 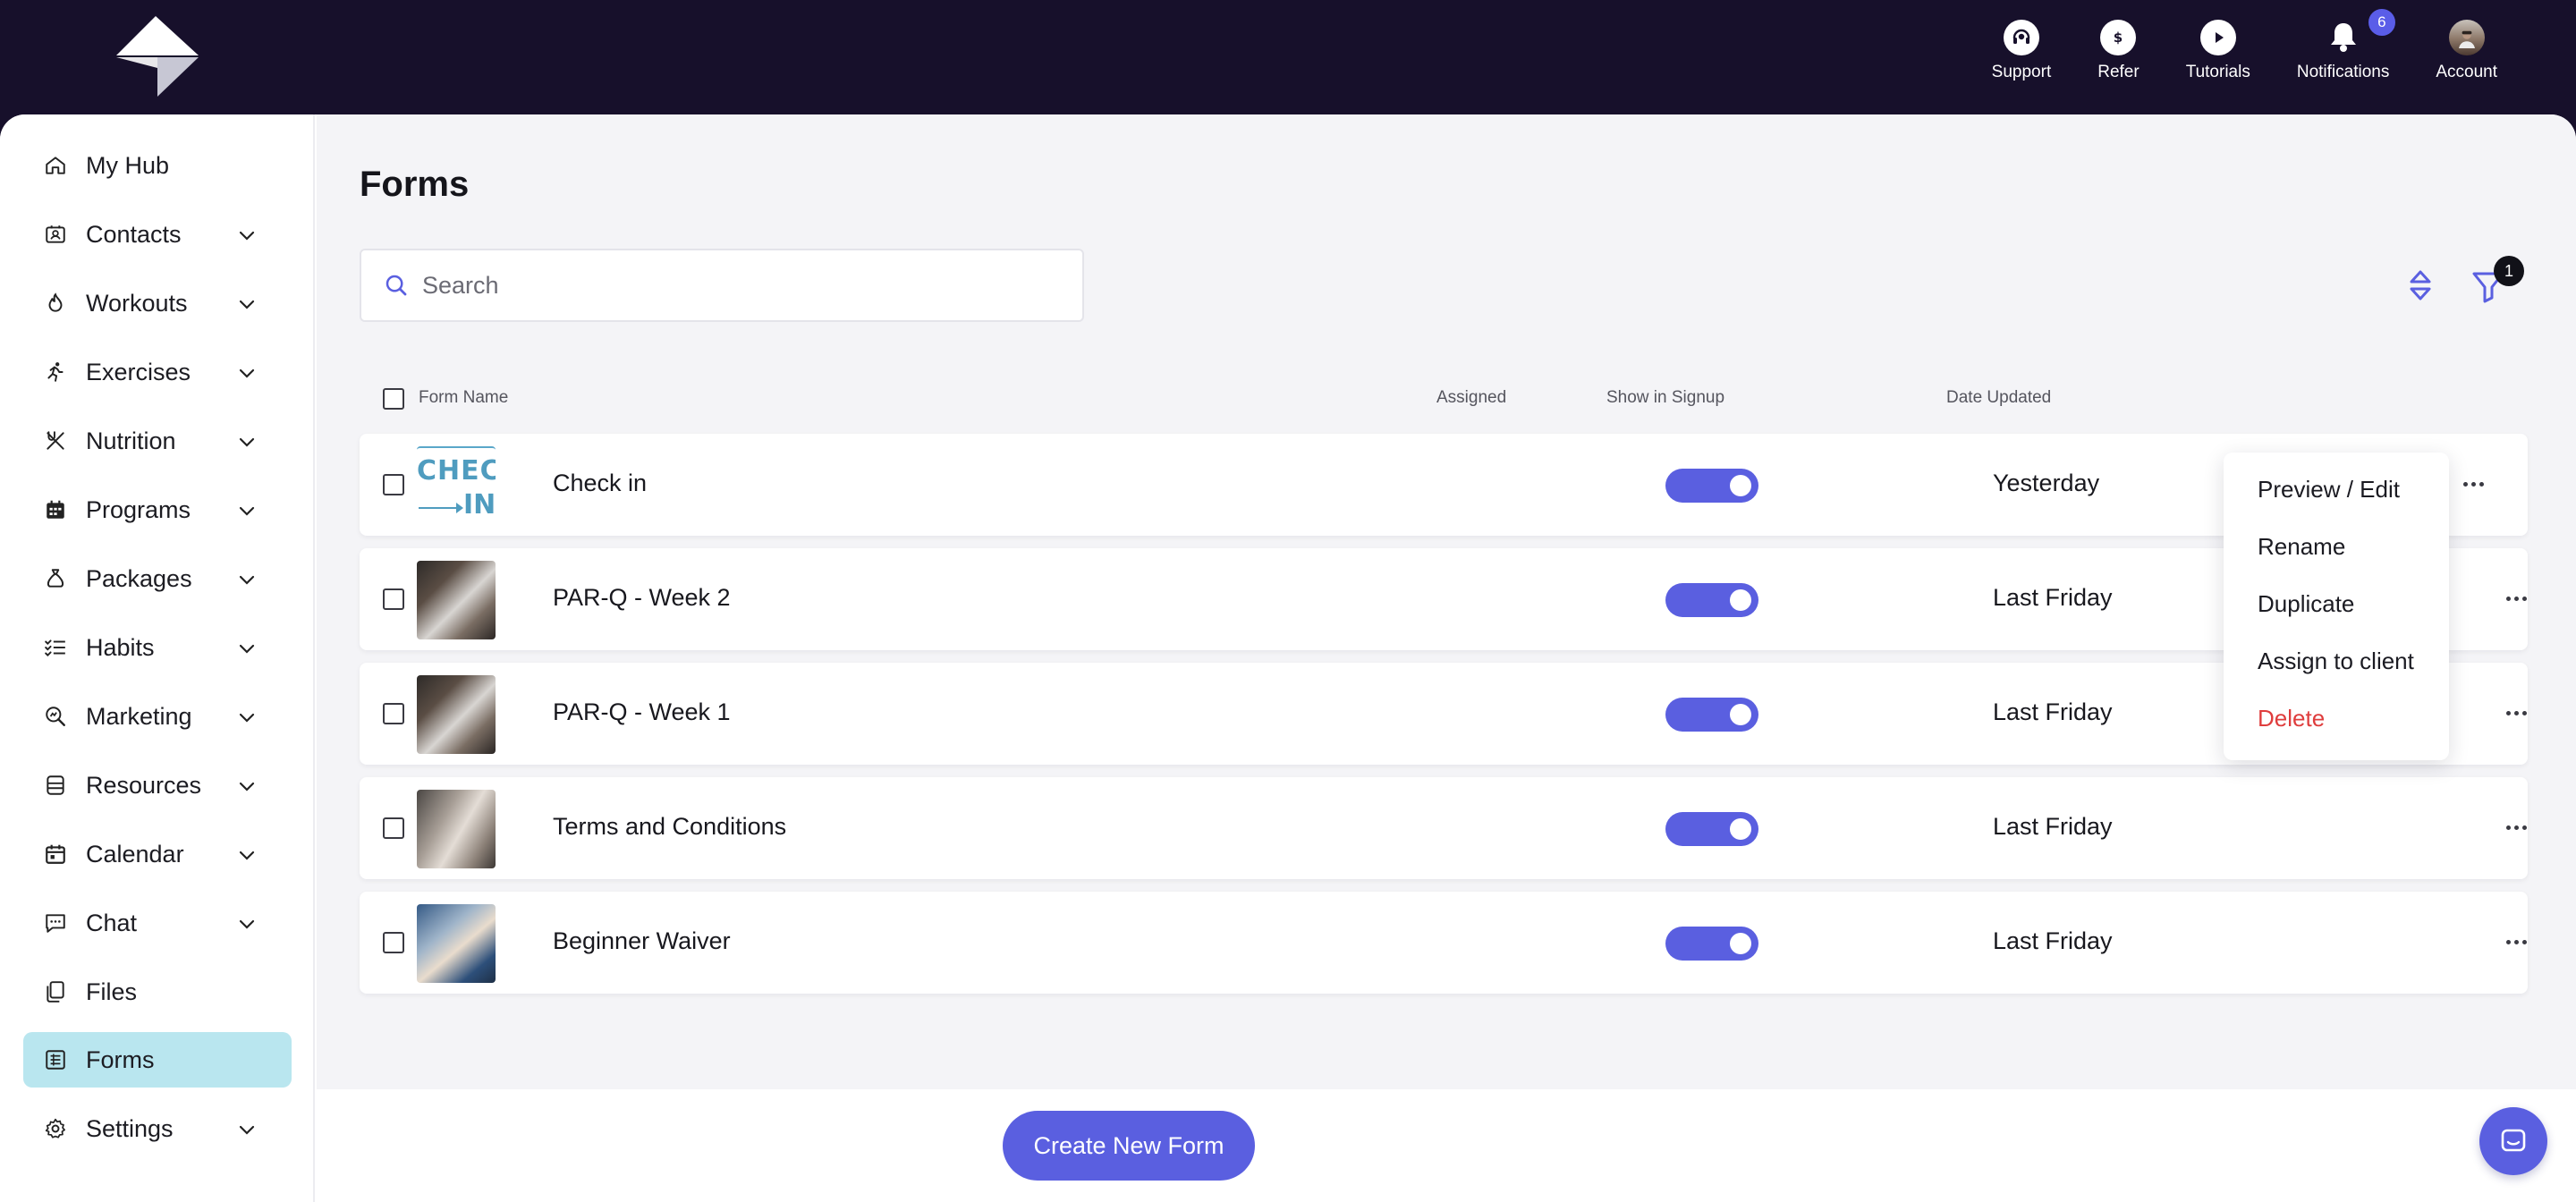 I want to click on arrow-graphic, so click(x=441, y=508).